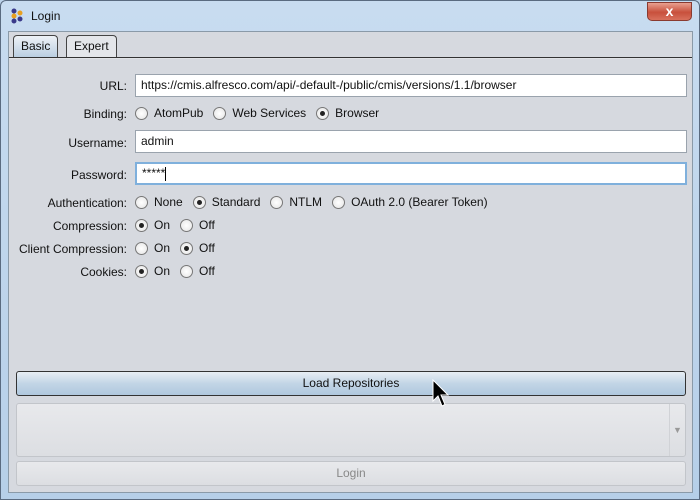 Image resolution: width=700 pixels, height=500 pixels. I want to click on binding-atompub-radio: AtomPub, so click(169, 113).